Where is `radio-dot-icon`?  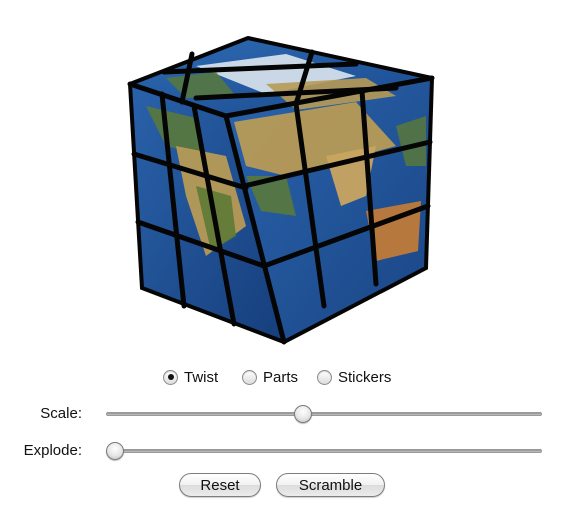
radio-dot-icon is located at coordinates (170, 377).